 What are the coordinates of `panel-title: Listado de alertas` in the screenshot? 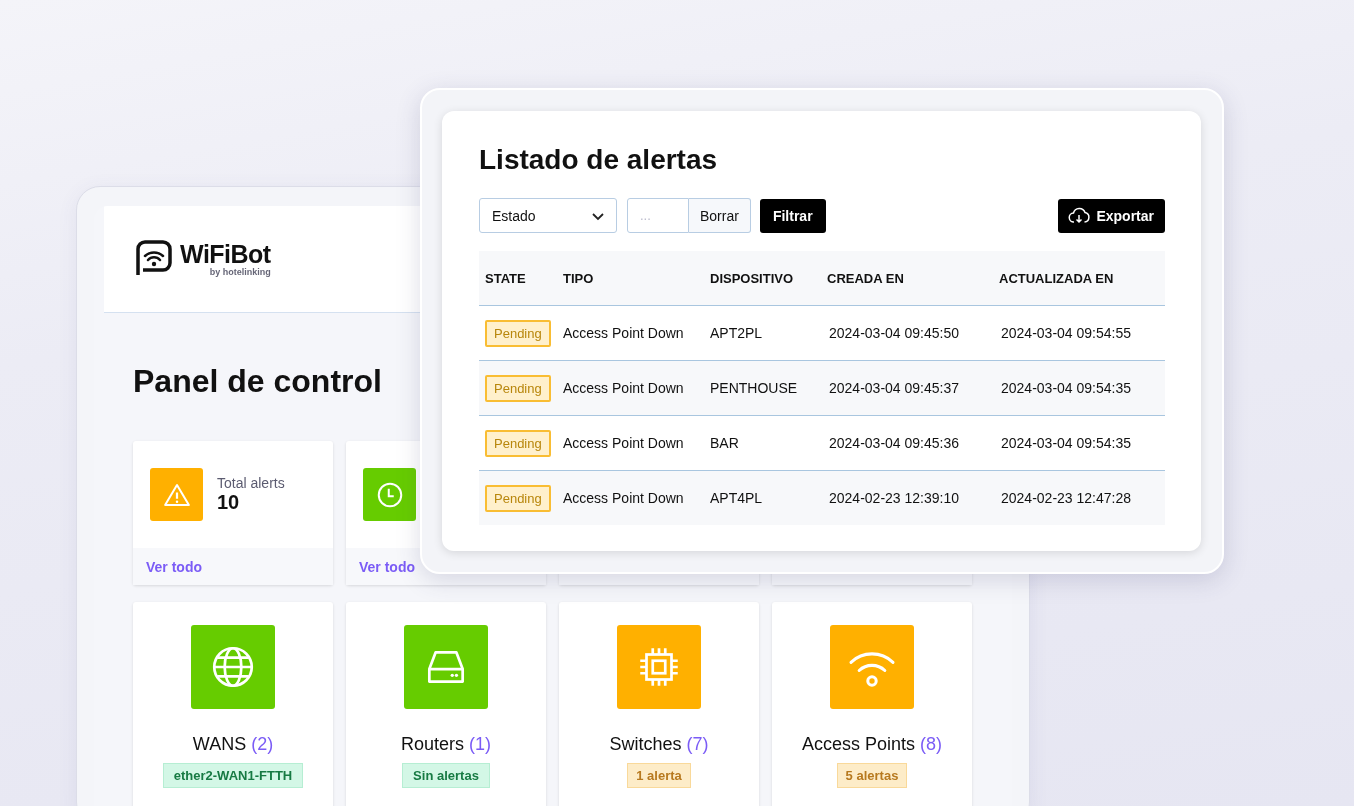 It's located at (599, 160).